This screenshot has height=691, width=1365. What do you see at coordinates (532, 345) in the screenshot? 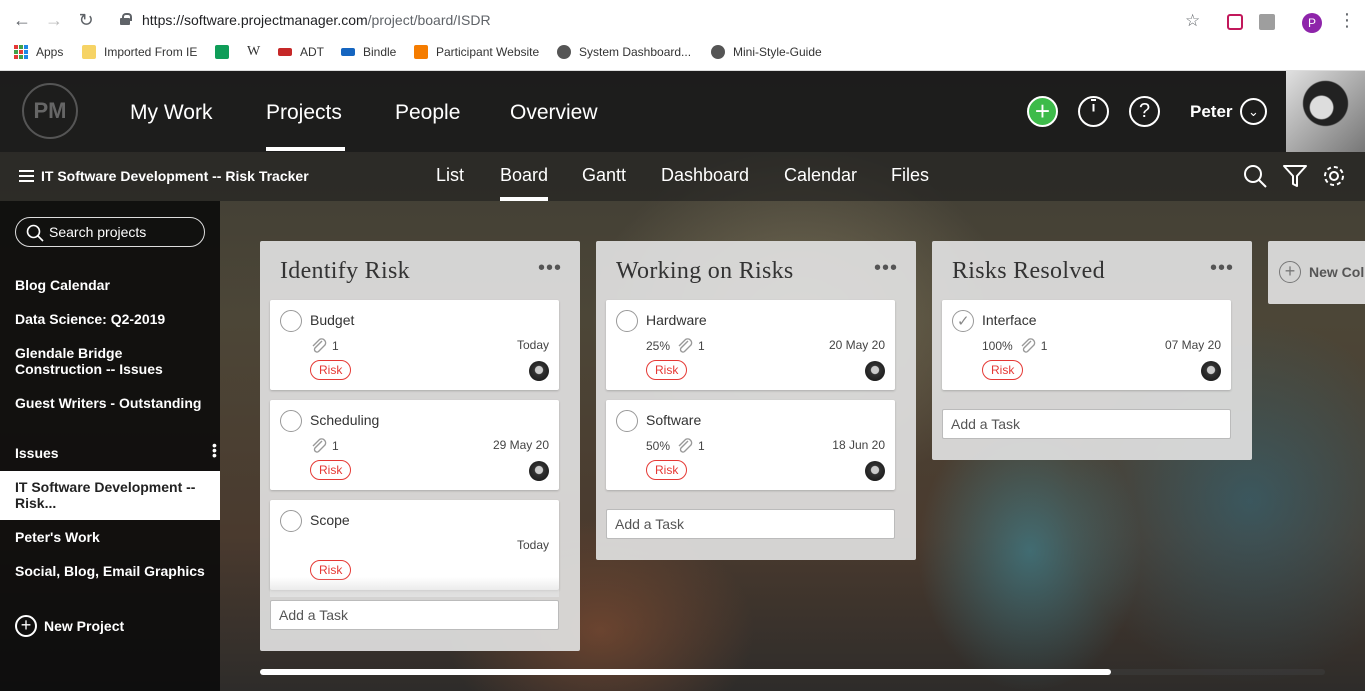
I see `due-date: Today` at bounding box center [532, 345].